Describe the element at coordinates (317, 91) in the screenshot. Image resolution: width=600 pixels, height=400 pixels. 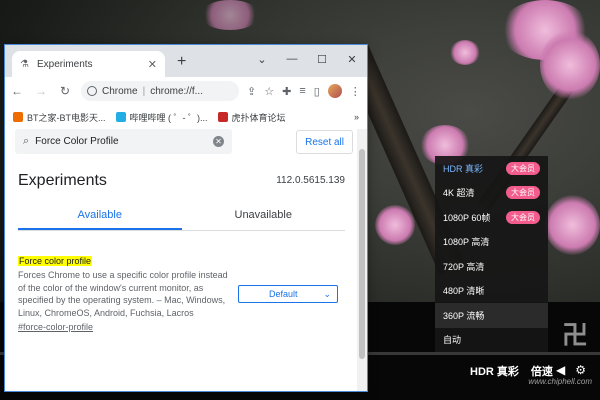
I see `side-panel-icon: ▯` at that location.